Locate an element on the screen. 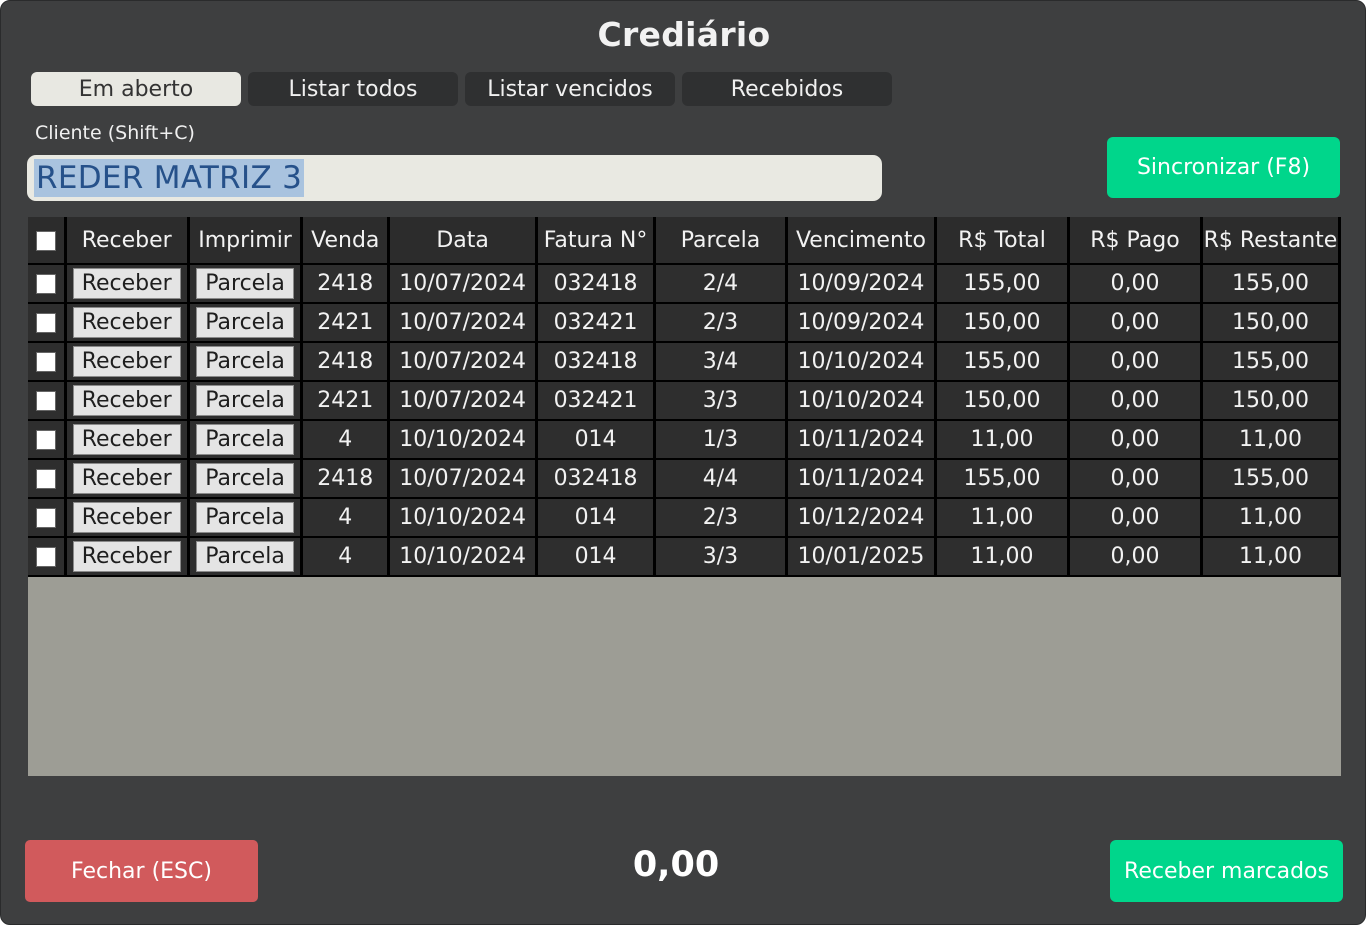 The height and width of the screenshot is (925, 1366). tab-recebidos: Recebidos is located at coordinates (787, 89).